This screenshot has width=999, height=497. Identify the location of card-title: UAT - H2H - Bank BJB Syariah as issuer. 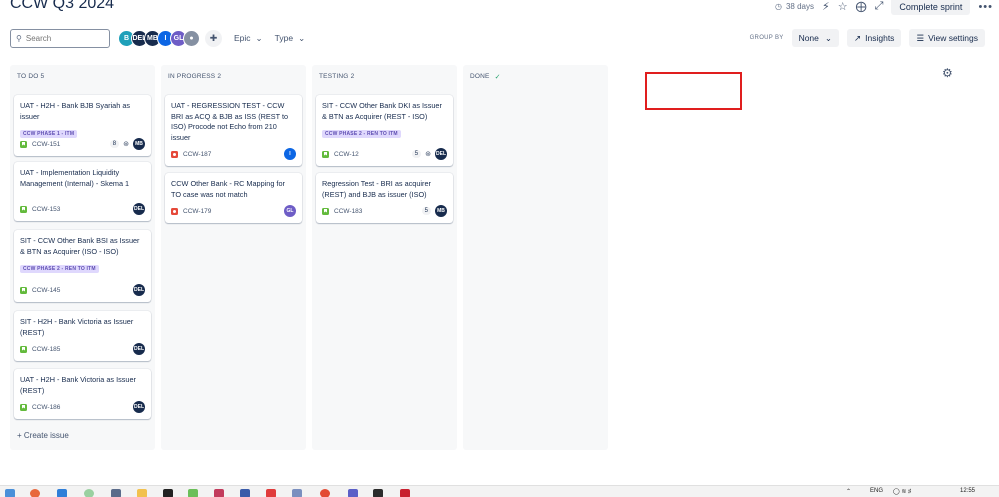
(75, 111).